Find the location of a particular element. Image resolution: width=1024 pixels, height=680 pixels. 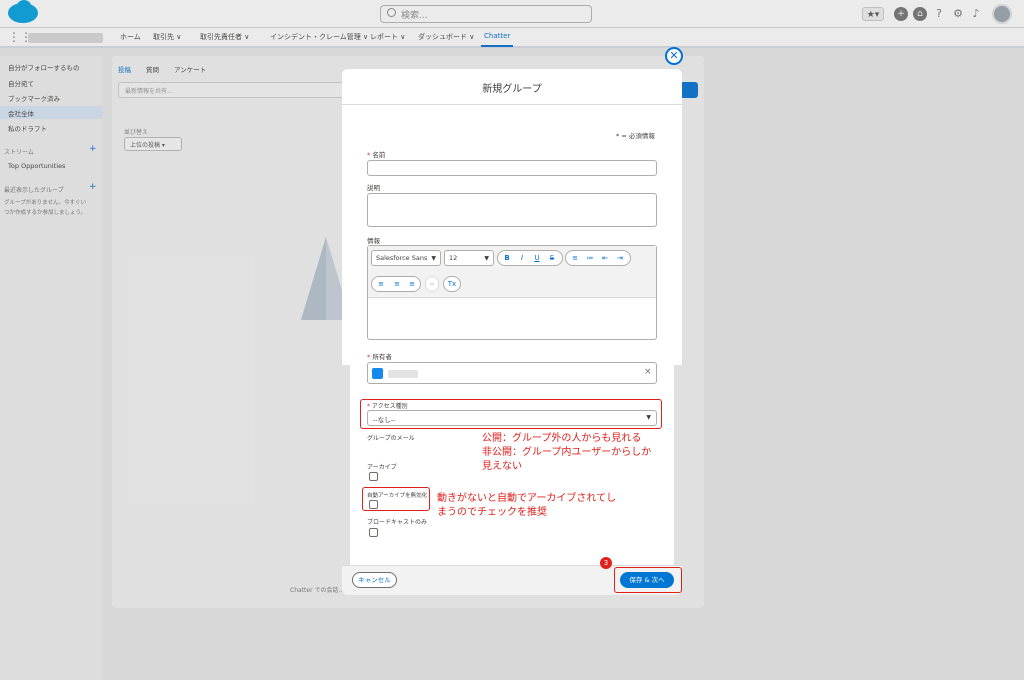

text-style-group: B I U S is located at coordinates (530, 258).